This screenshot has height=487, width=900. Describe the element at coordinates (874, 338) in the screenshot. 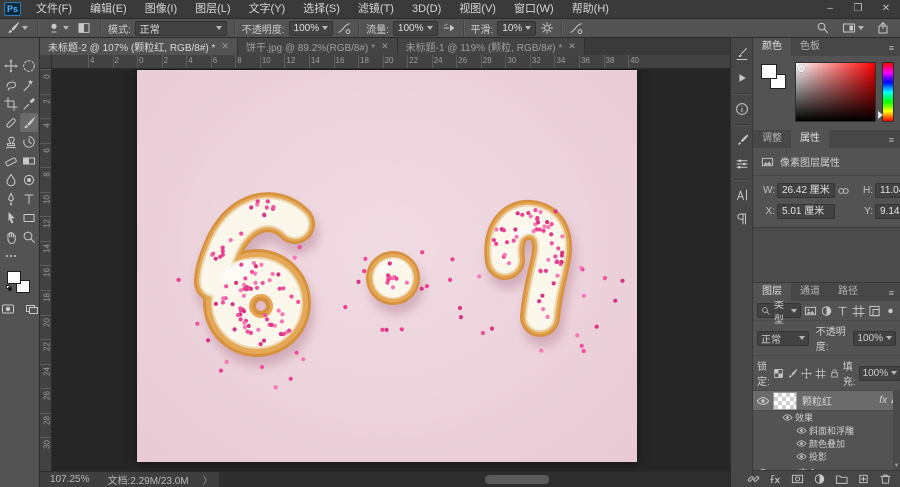

I see `layers-opacity-select: 100%` at that location.